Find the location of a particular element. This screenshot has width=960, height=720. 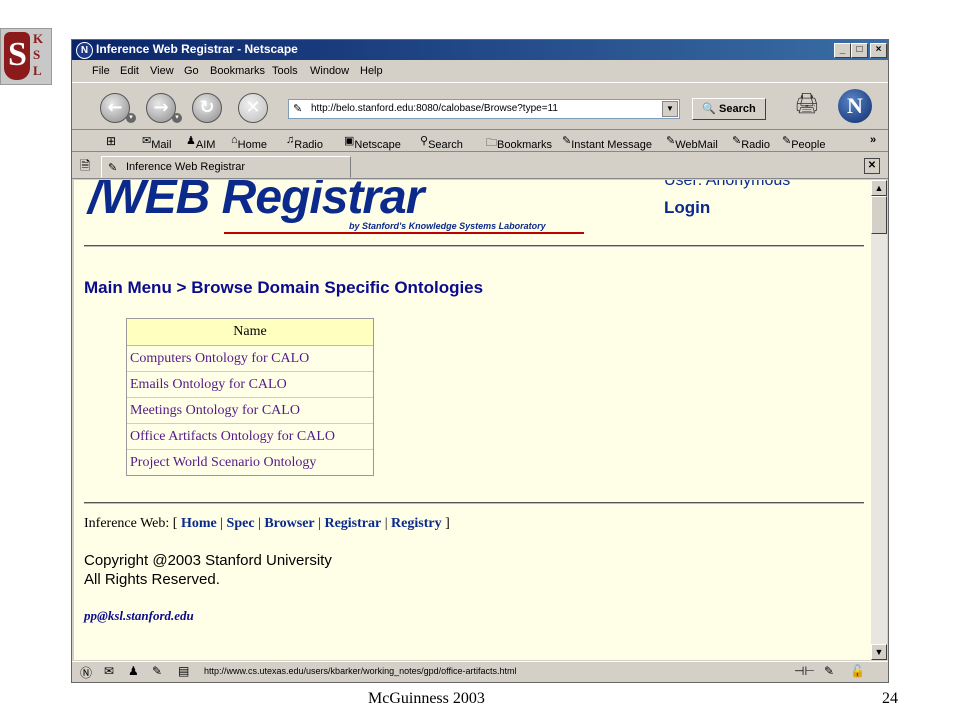

menu-file: File is located at coordinates (101, 71).